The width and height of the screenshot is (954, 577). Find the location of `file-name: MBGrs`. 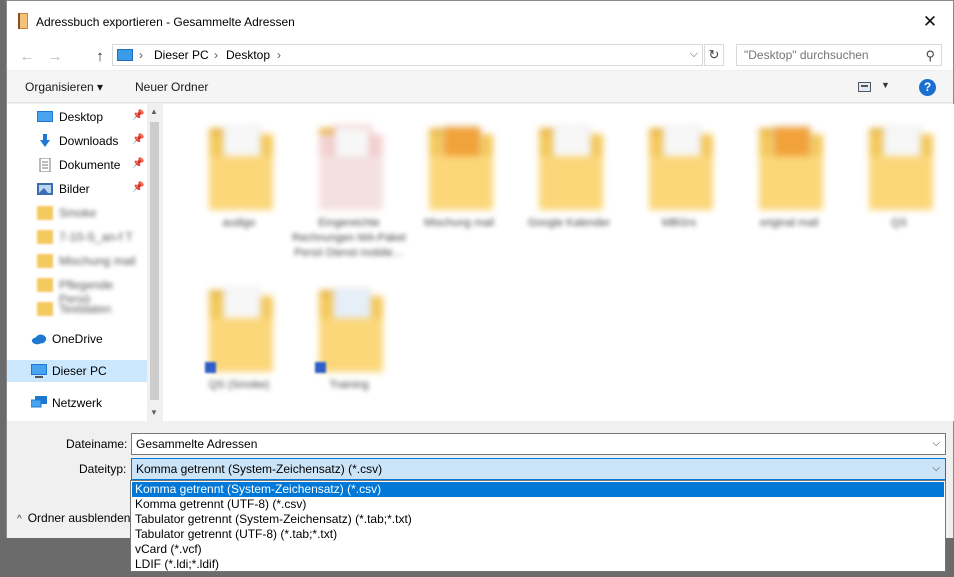

file-name: MBGrs is located at coordinates (679, 223).